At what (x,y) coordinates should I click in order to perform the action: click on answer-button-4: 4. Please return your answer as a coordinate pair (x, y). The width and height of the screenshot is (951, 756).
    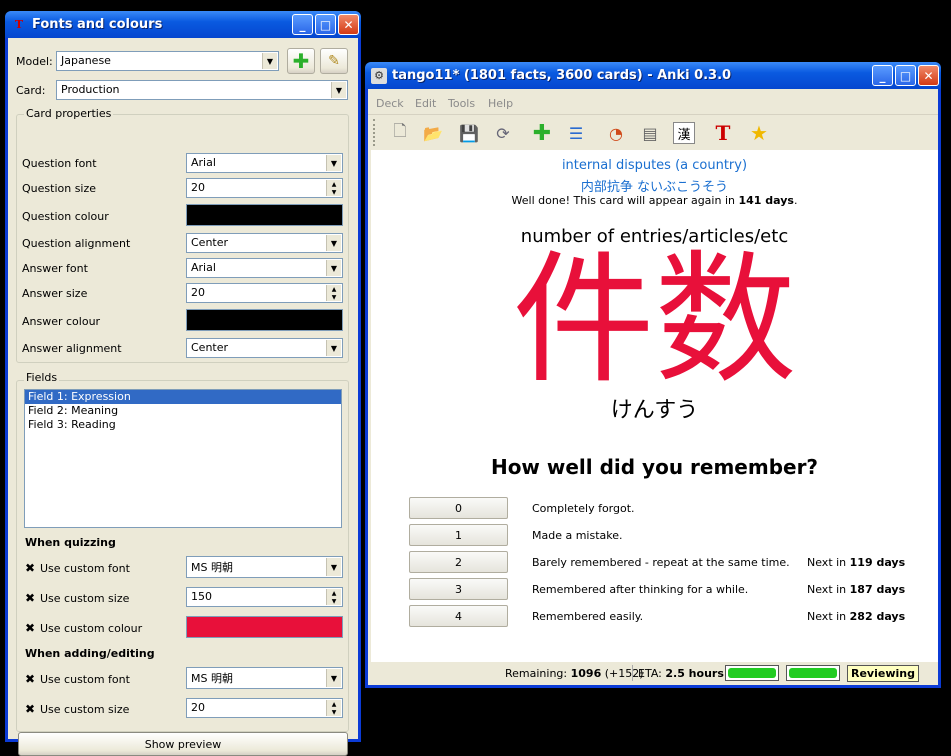
    Looking at the image, I should click on (458, 616).